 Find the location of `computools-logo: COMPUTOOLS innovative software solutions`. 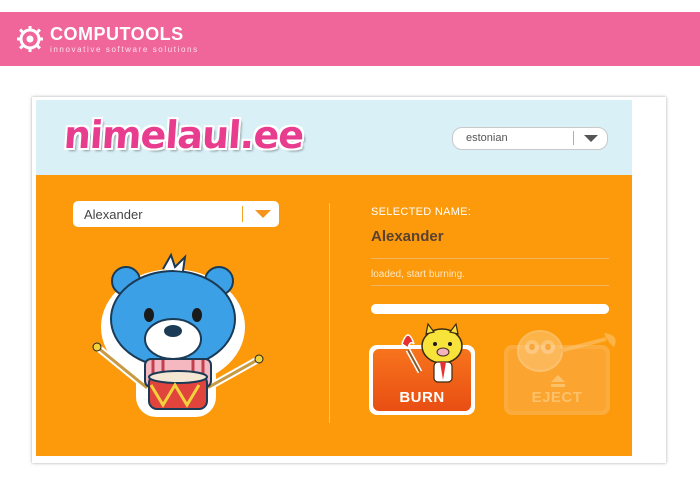

computools-logo: COMPUTOOLS innovative software solutions is located at coordinates (107, 39).